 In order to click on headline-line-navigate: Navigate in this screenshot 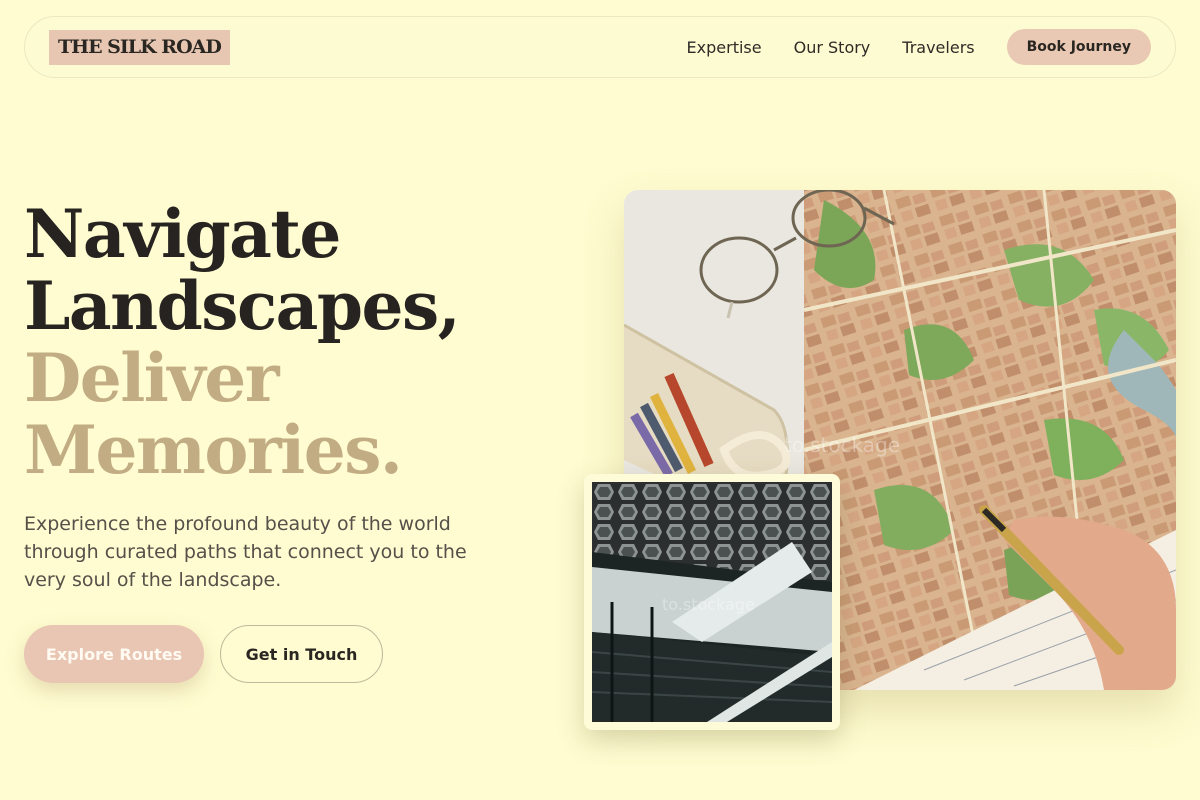, I will do `click(182, 234)`.